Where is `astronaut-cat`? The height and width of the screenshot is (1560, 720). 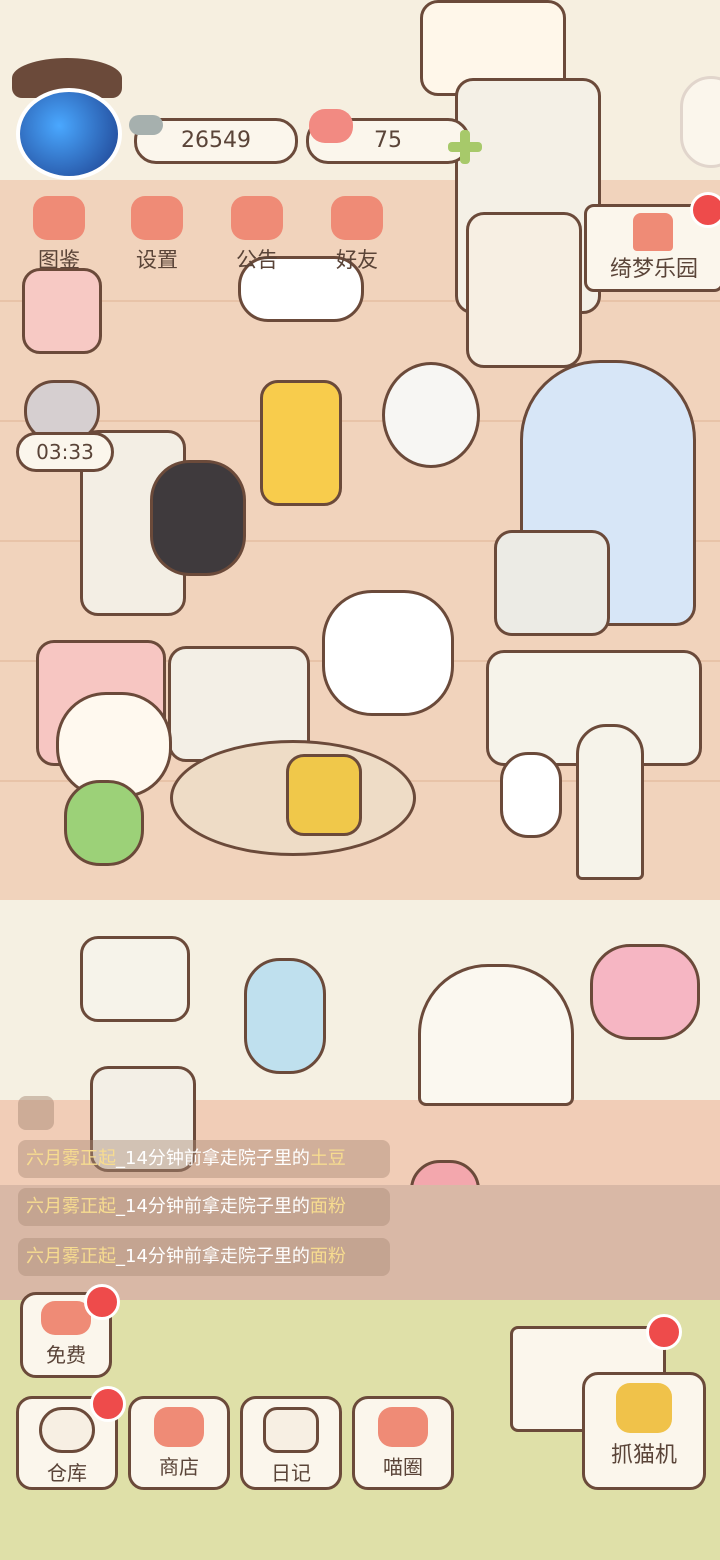
astronaut-cat is located at coordinates (431, 415).